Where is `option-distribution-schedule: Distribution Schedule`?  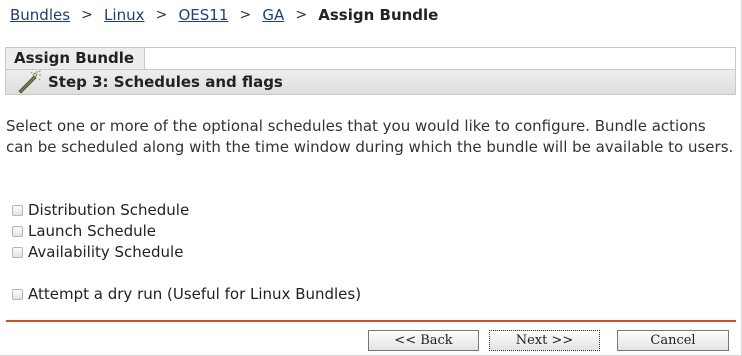
option-distribution-schedule: Distribution Schedule is located at coordinates (100, 210).